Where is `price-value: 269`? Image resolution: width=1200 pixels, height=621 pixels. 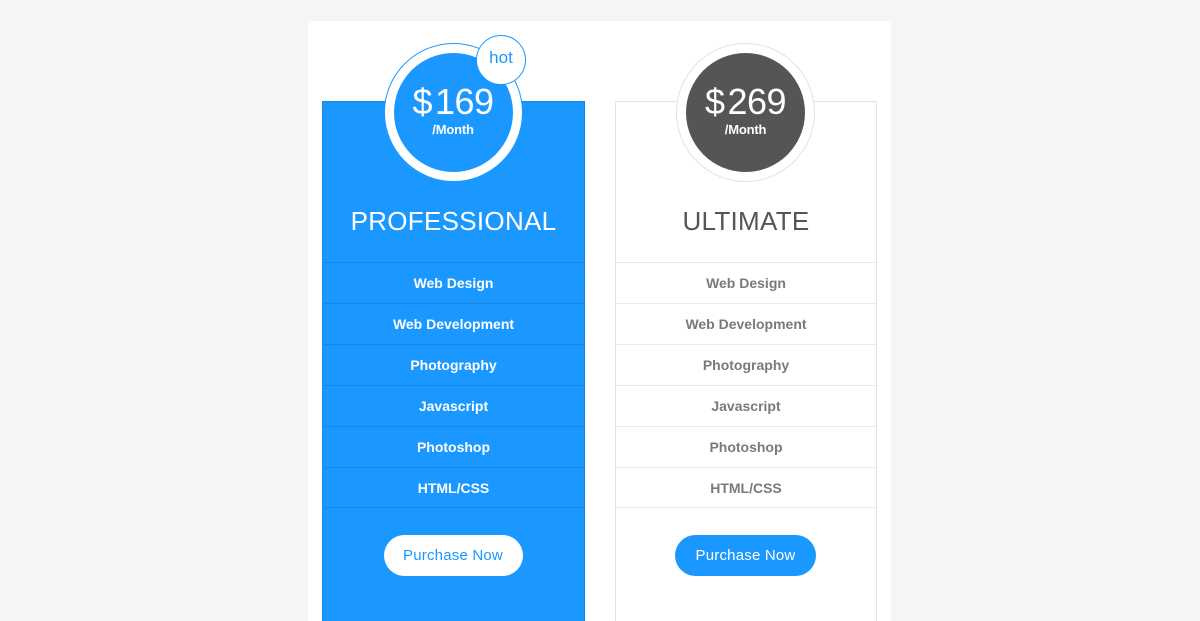 price-value: 269 is located at coordinates (757, 101).